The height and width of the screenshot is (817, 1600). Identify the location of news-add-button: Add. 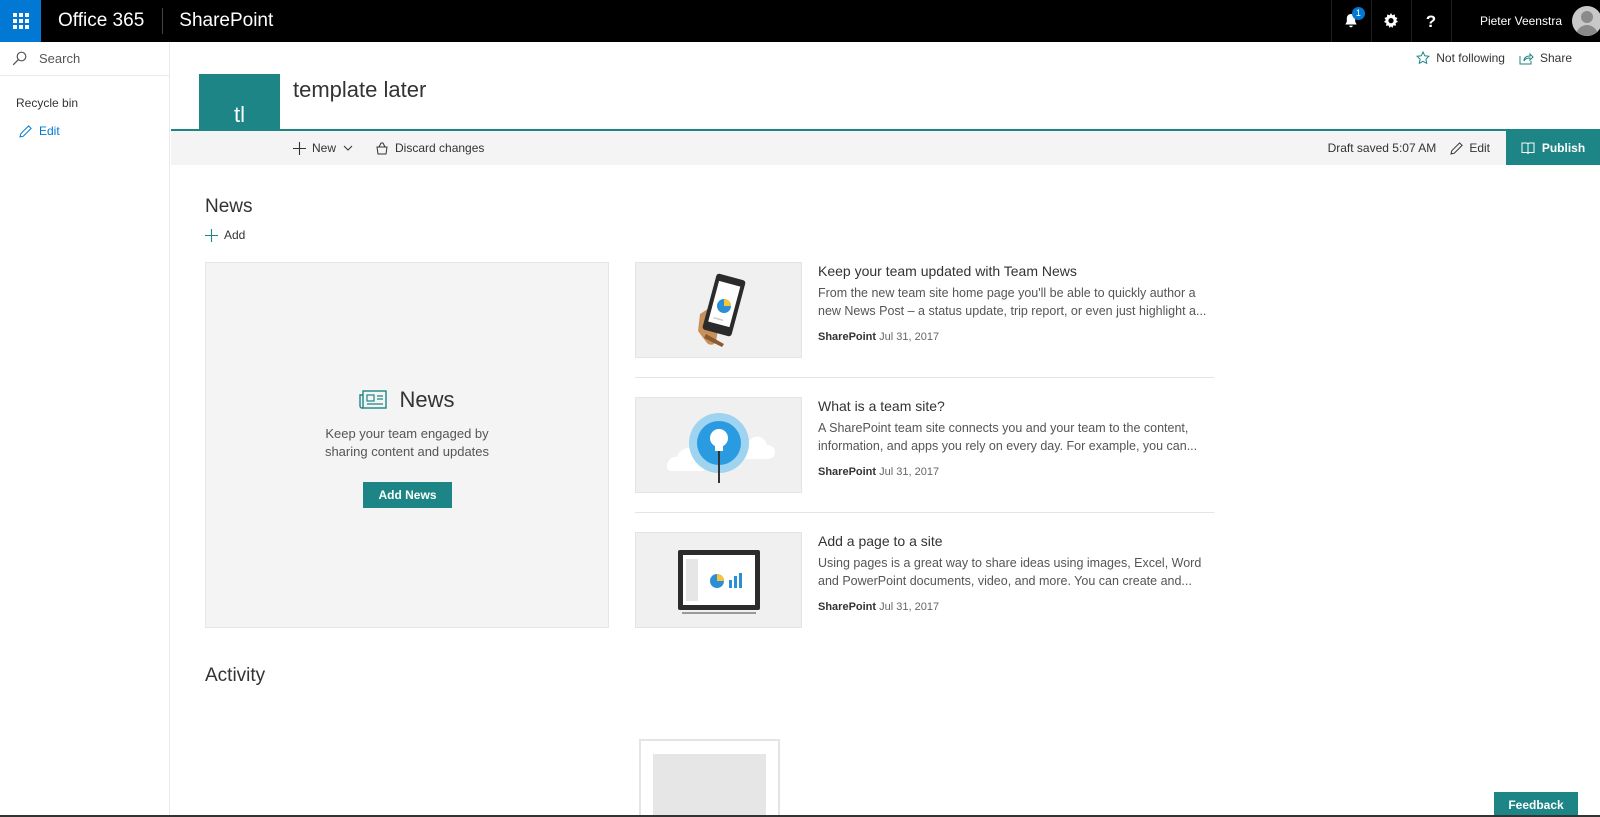
(225, 235).